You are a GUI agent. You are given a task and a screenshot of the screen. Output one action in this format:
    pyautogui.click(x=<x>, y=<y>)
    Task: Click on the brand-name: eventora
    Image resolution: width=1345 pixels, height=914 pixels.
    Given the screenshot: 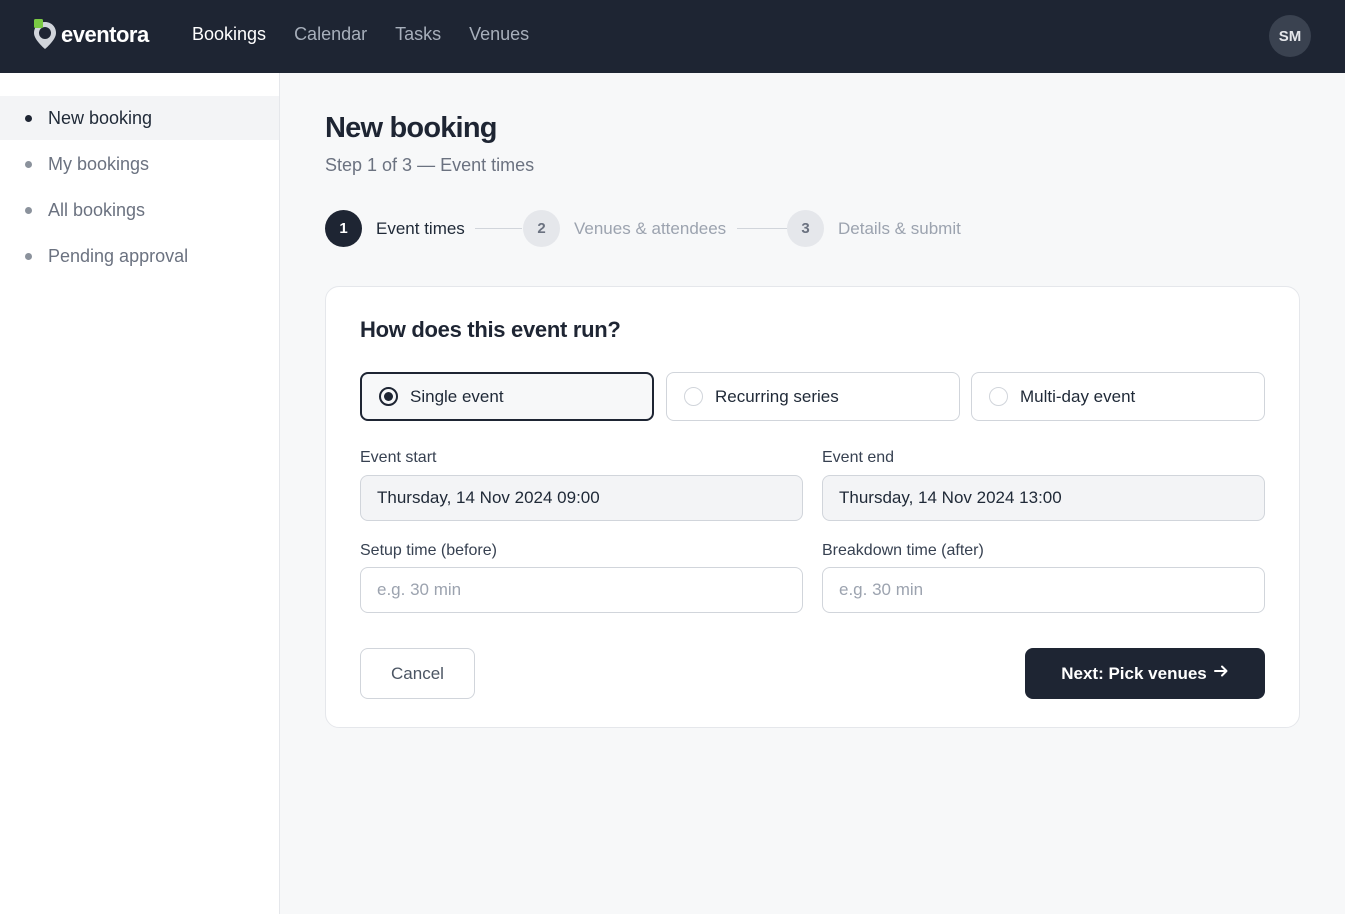 What is the action you would take?
    pyautogui.click(x=105, y=34)
    